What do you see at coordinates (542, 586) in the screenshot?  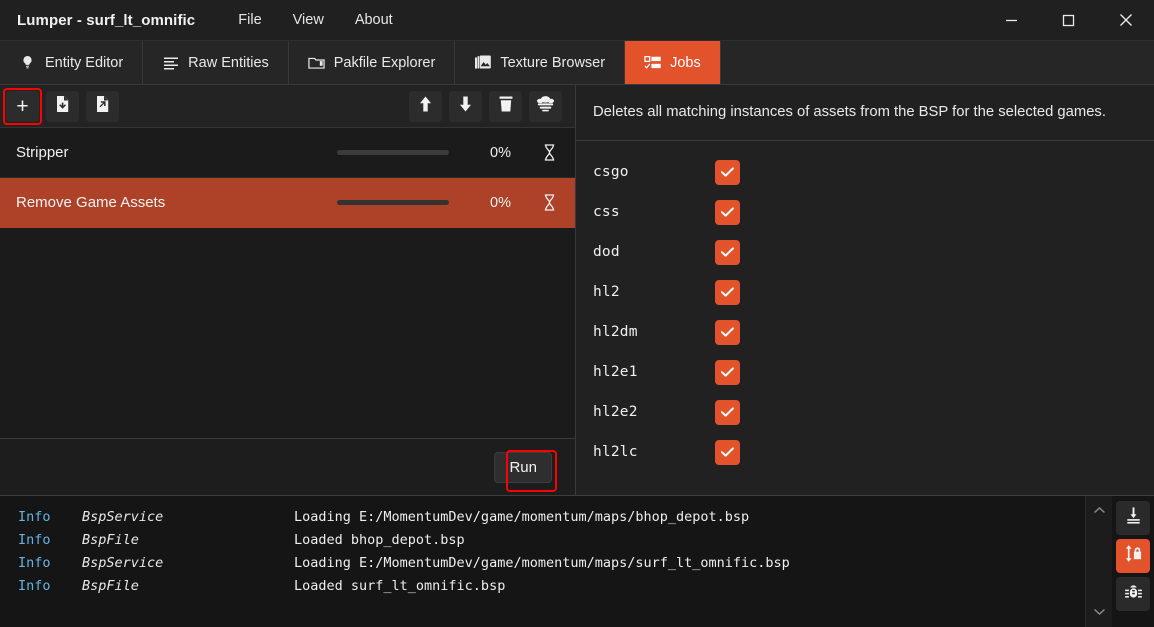 I see `log-row: Info BspFile Loaded surf_lt_omnific.bsp` at bounding box center [542, 586].